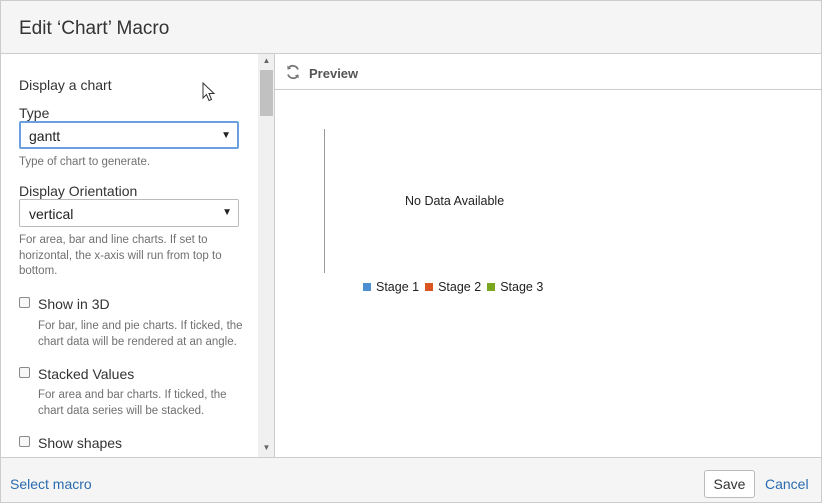 This screenshot has width=822, height=503. I want to click on legend-label: Stage 2, so click(460, 287).